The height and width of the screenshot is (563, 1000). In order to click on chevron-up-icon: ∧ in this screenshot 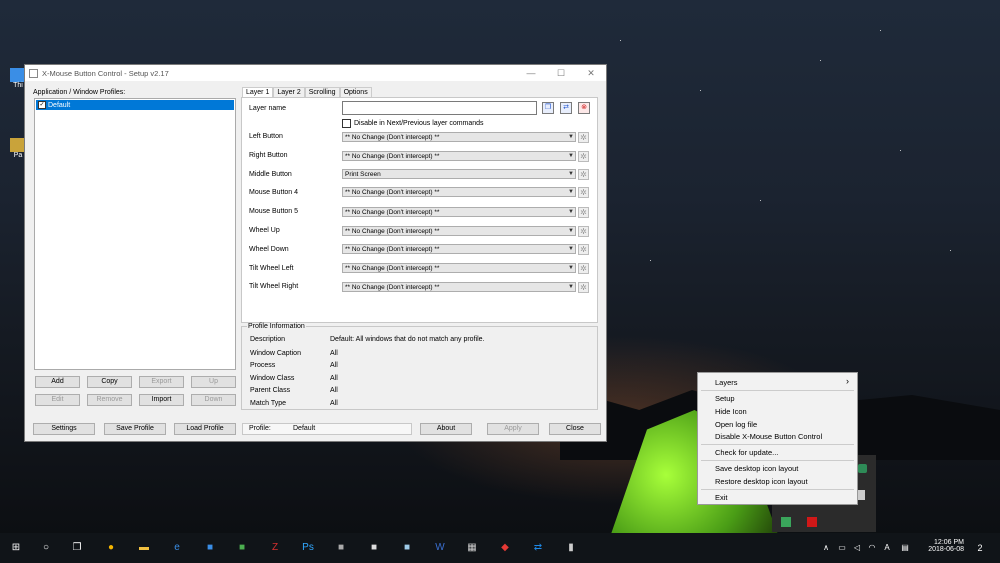, I will do `click(826, 548)`.